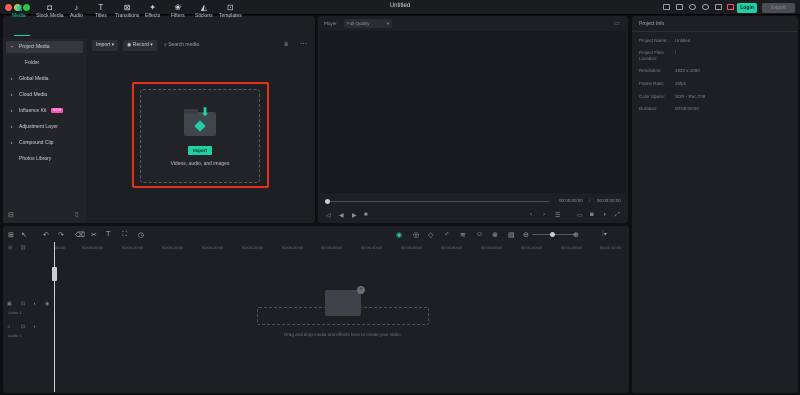 The image size is (800, 395). Describe the element at coordinates (44, 95) in the screenshot. I see `sidebar-item-cloud-media: ▸ Cloud Media` at that location.